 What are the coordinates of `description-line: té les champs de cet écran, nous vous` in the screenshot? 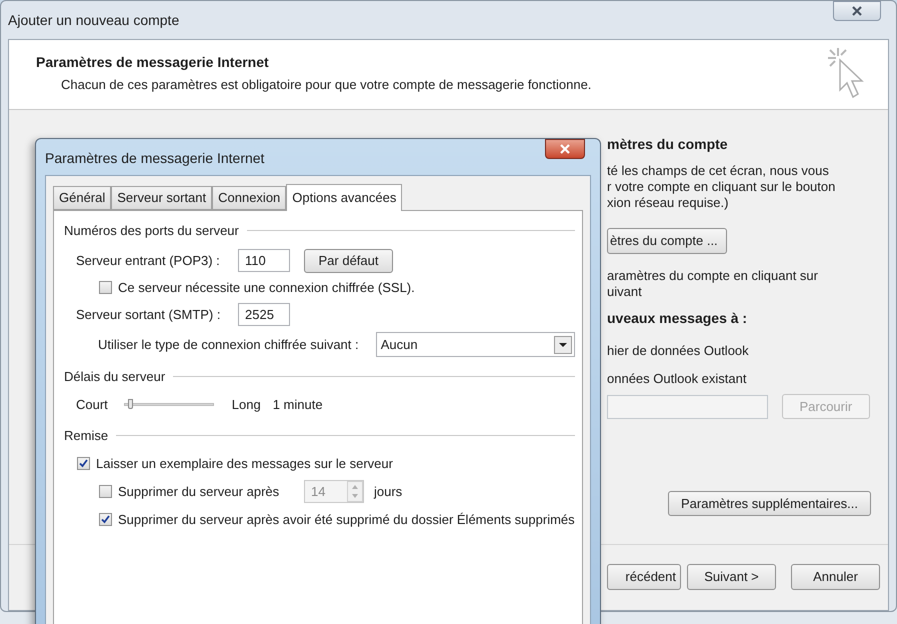 It's located at (718, 171).